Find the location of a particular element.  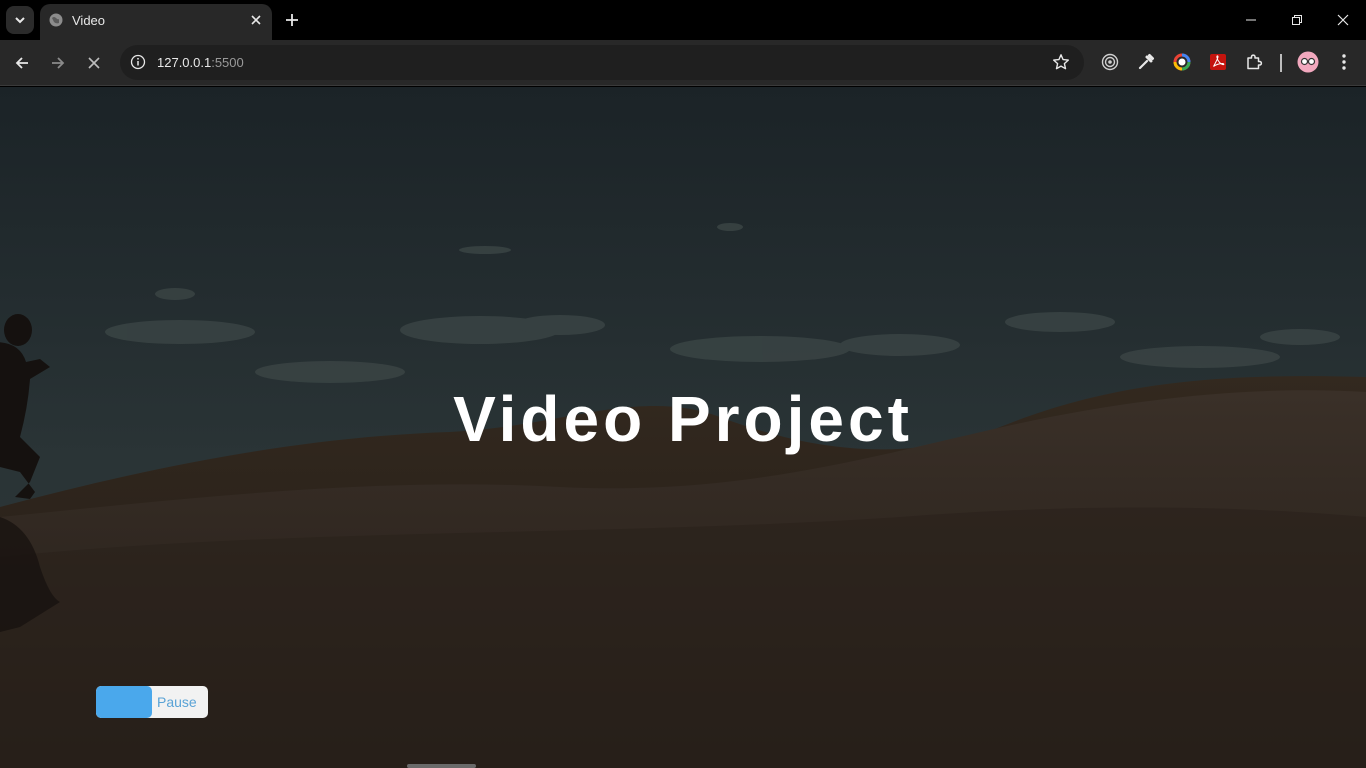

browser-toolbar: 127.0.0.1:5500 is located at coordinates (683, 63).